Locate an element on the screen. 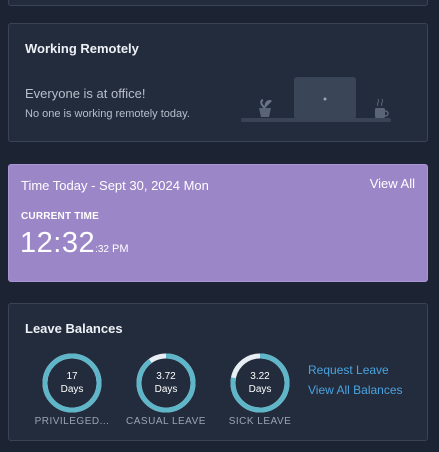 This screenshot has width=439, height=452. clock-hours-minutes: 12:32 is located at coordinates (58, 243).